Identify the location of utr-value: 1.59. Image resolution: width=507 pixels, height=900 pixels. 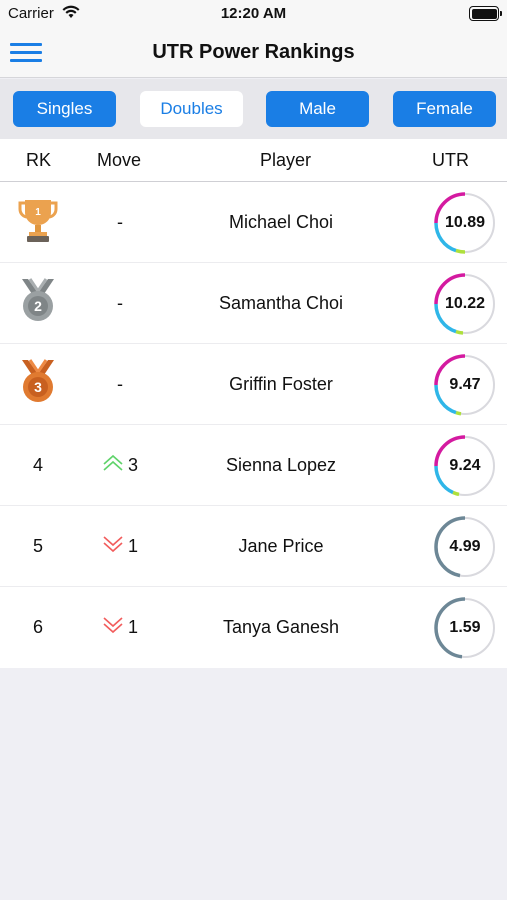
(465, 627).